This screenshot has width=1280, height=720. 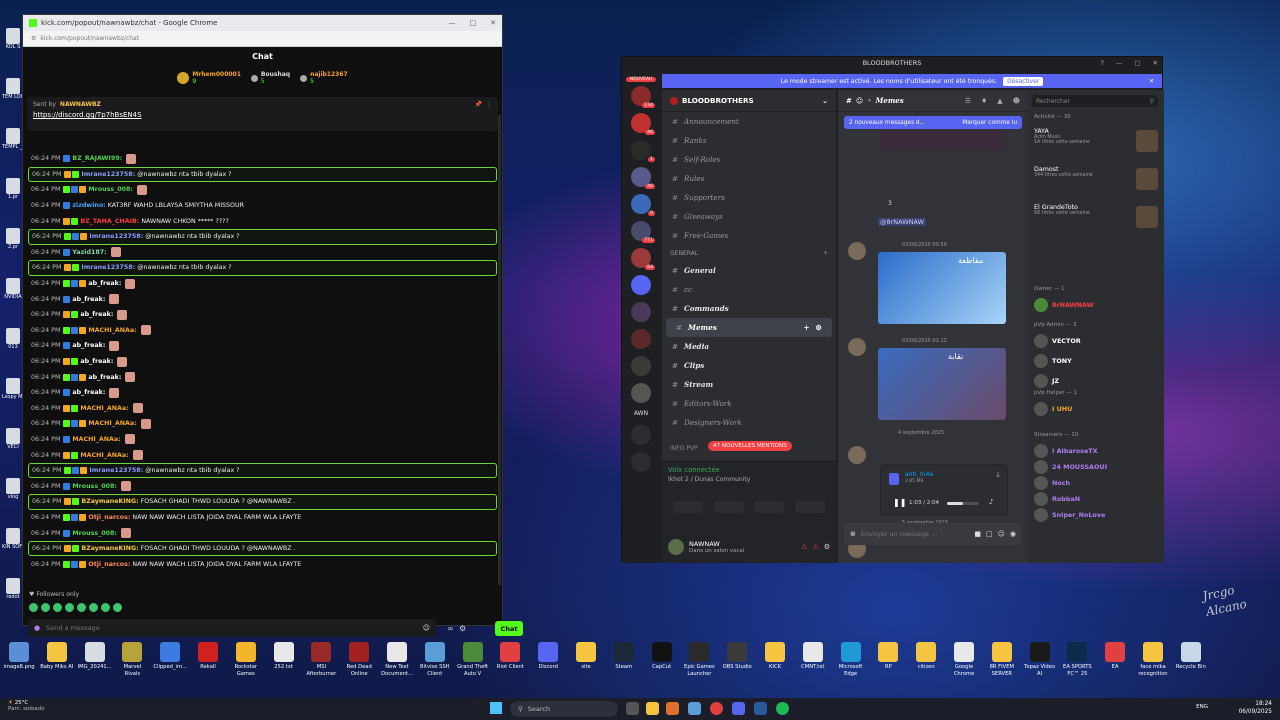 What do you see at coordinates (775, 656) in the screenshot?
I see `desktop-shortcut: KICK` at bounding box center [775, 656].